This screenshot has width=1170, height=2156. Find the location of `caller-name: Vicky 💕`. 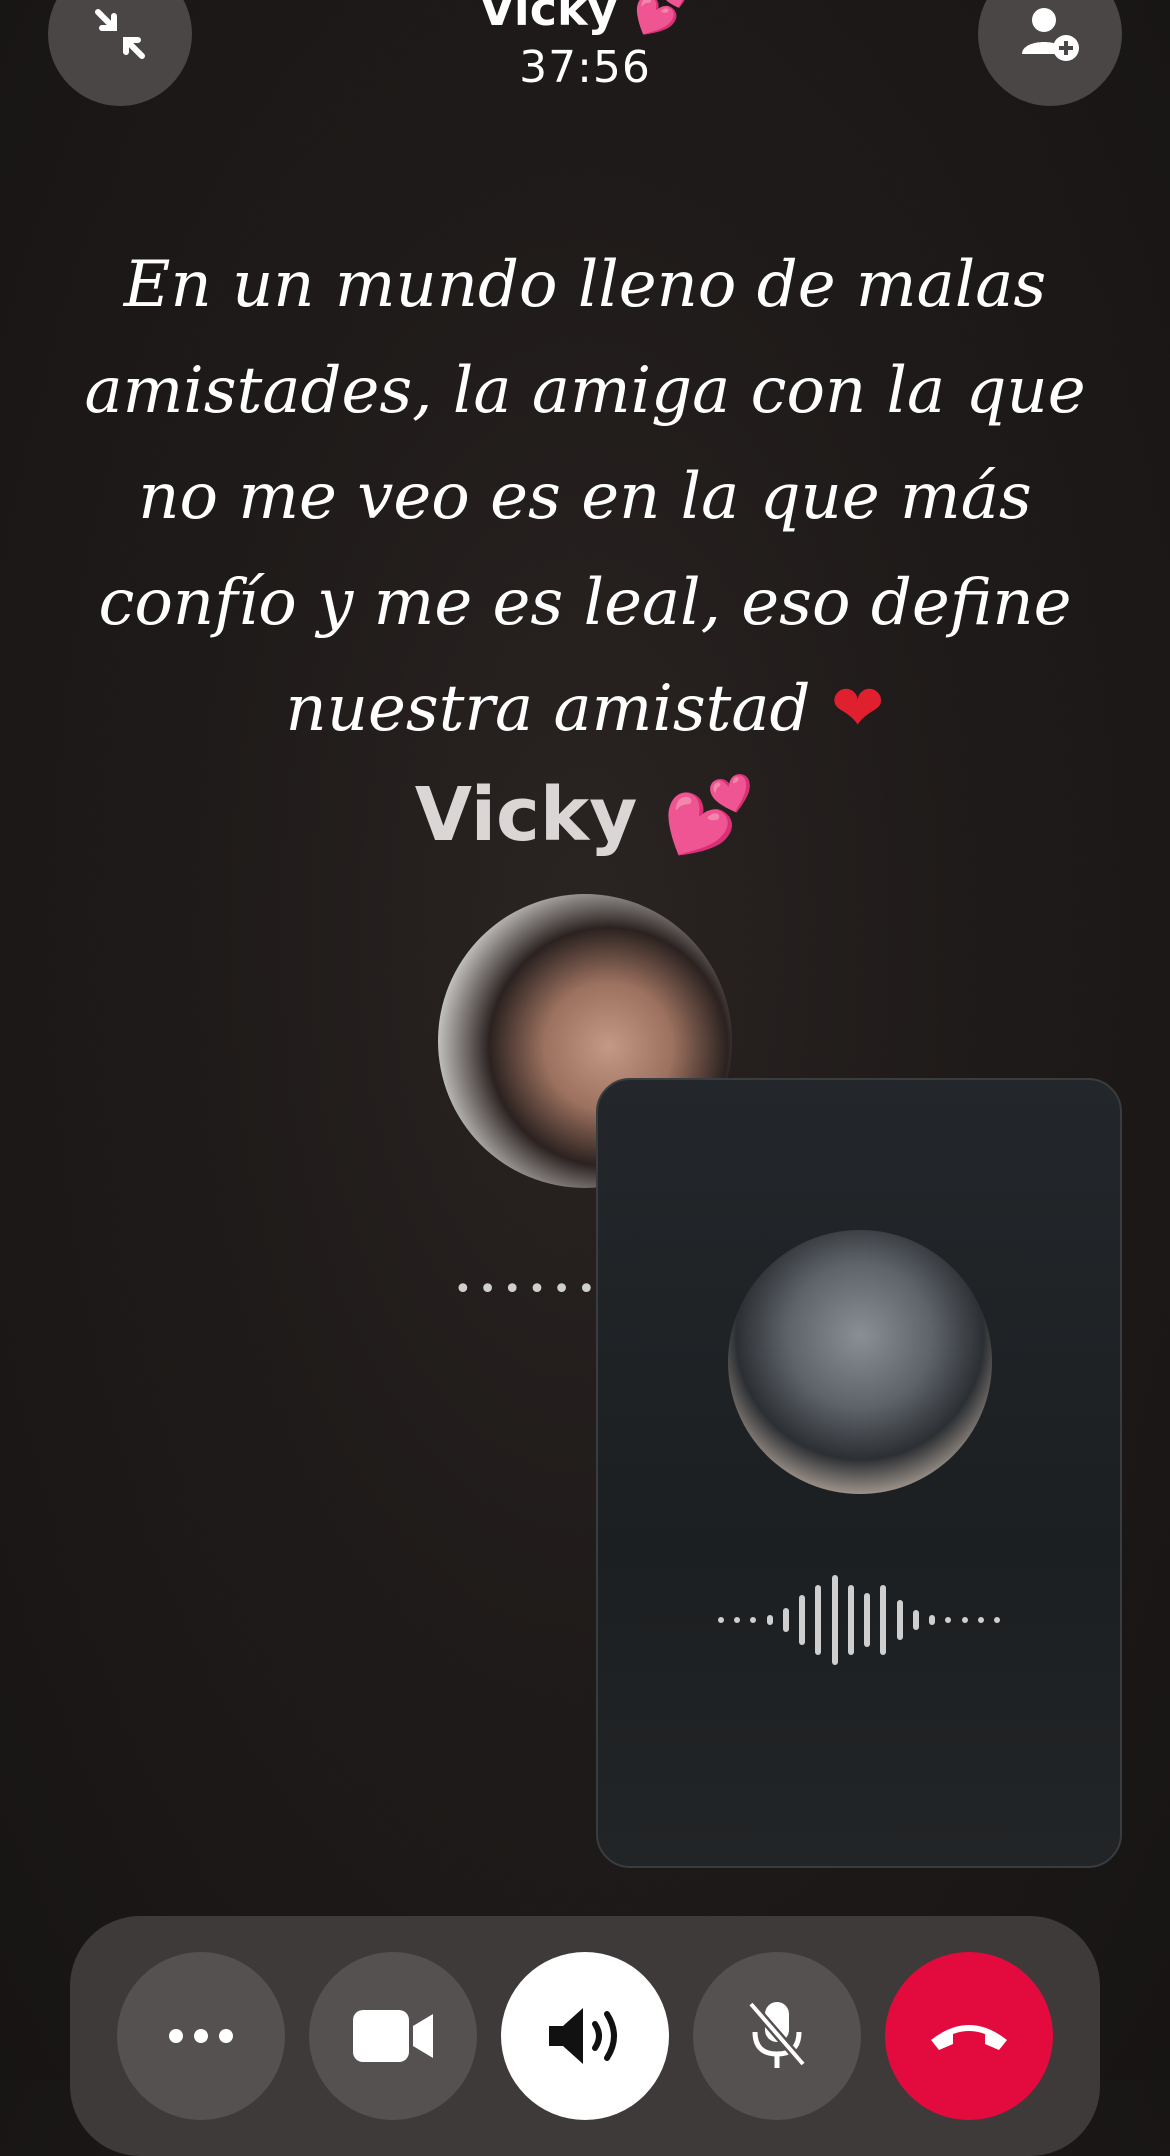

caller-name: Vicky 💕 is located at coordinates (585, 815).